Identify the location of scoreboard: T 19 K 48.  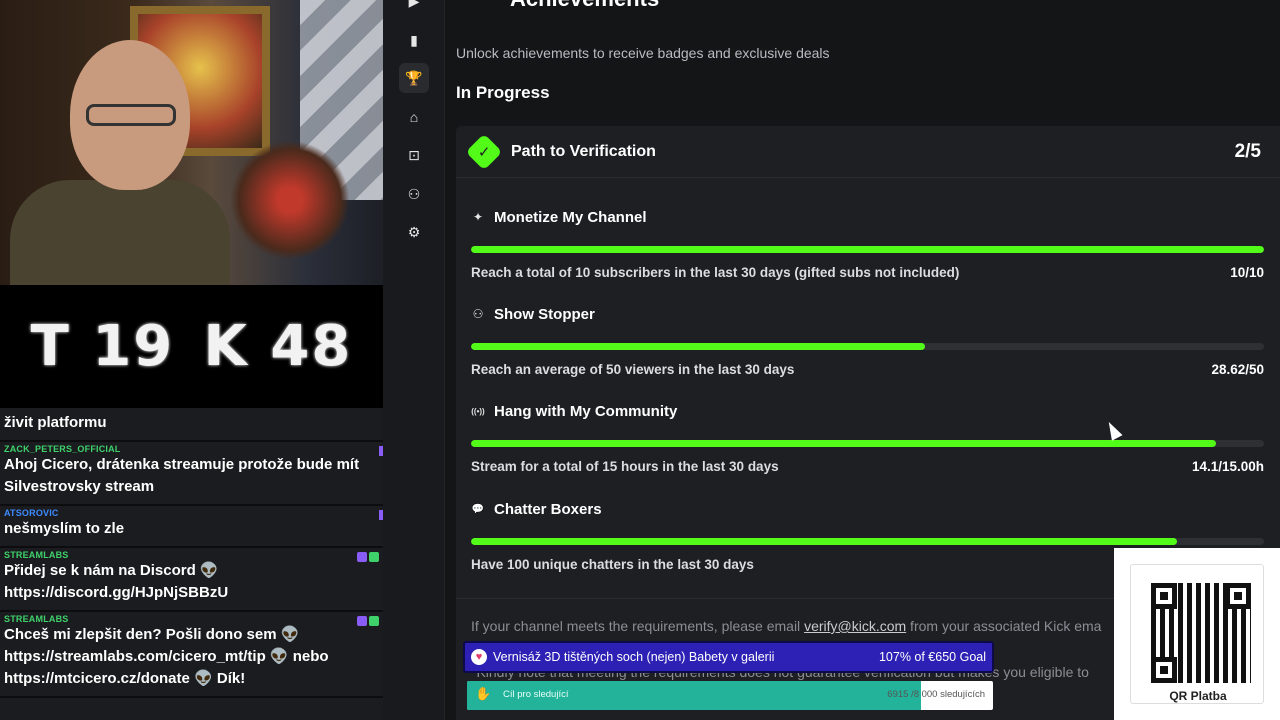
(191, 346).